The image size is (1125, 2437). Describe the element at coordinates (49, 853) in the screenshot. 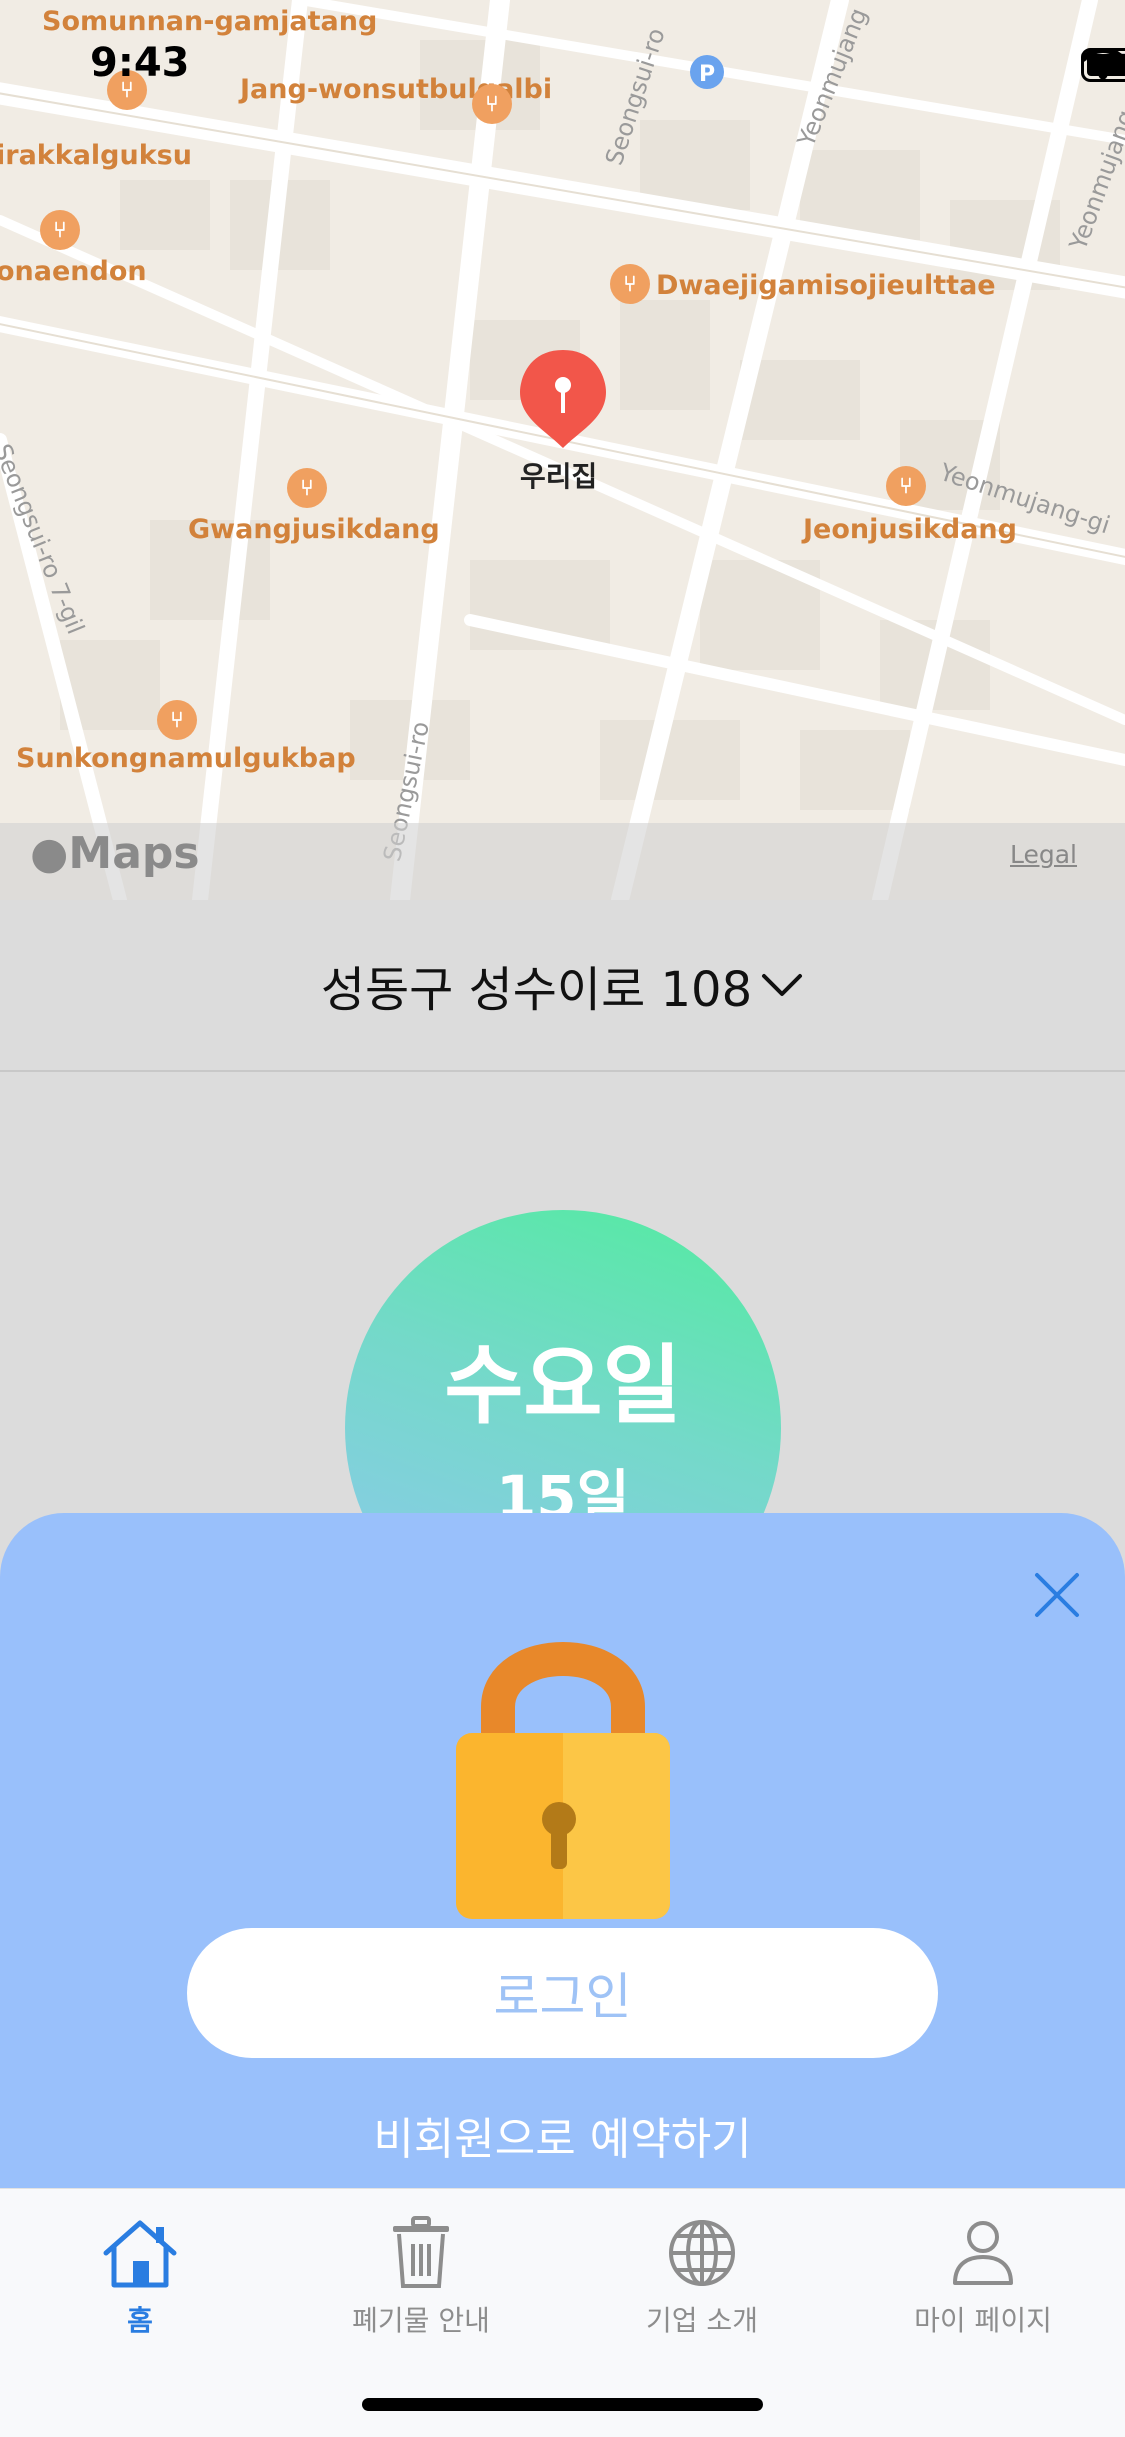

I see `apple-logo-icon: ●` at that location.